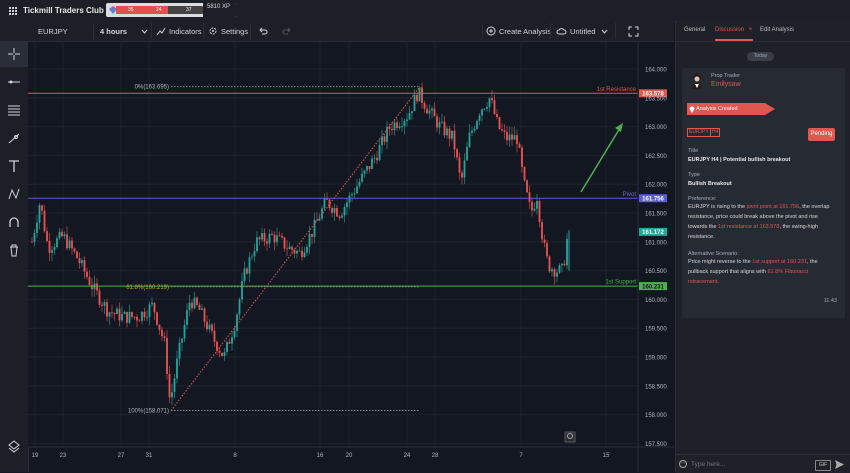  What do you see at coordinates (734, 34) in the screenshot?
I see `tab-discussion: Discussion ×` at bounding box center [734, 34].